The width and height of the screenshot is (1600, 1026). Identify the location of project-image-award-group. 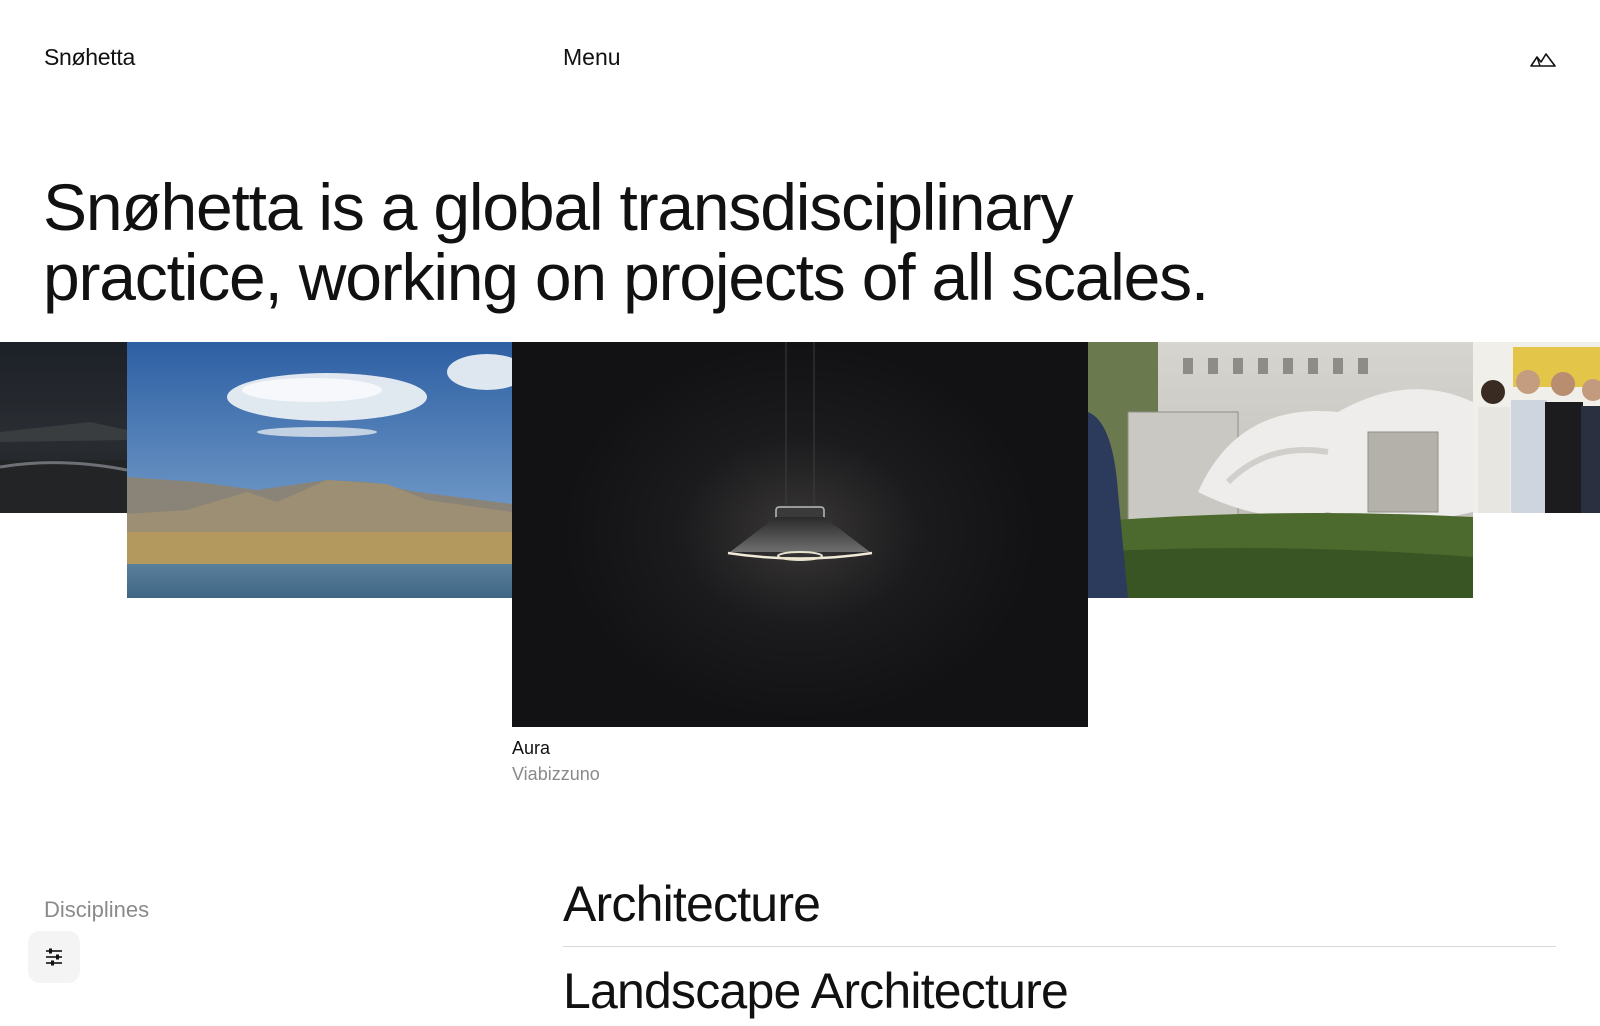
(1536, 427).